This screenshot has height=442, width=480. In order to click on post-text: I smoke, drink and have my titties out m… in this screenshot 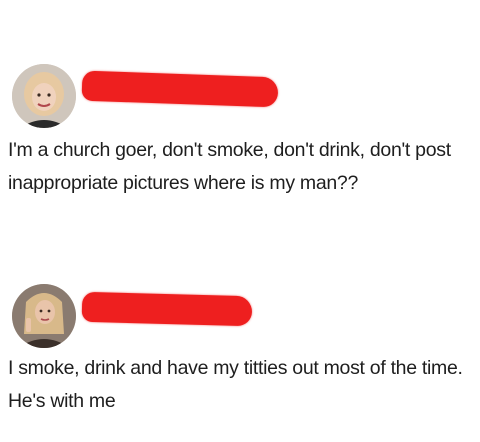, I will do `click(235, 384)`.